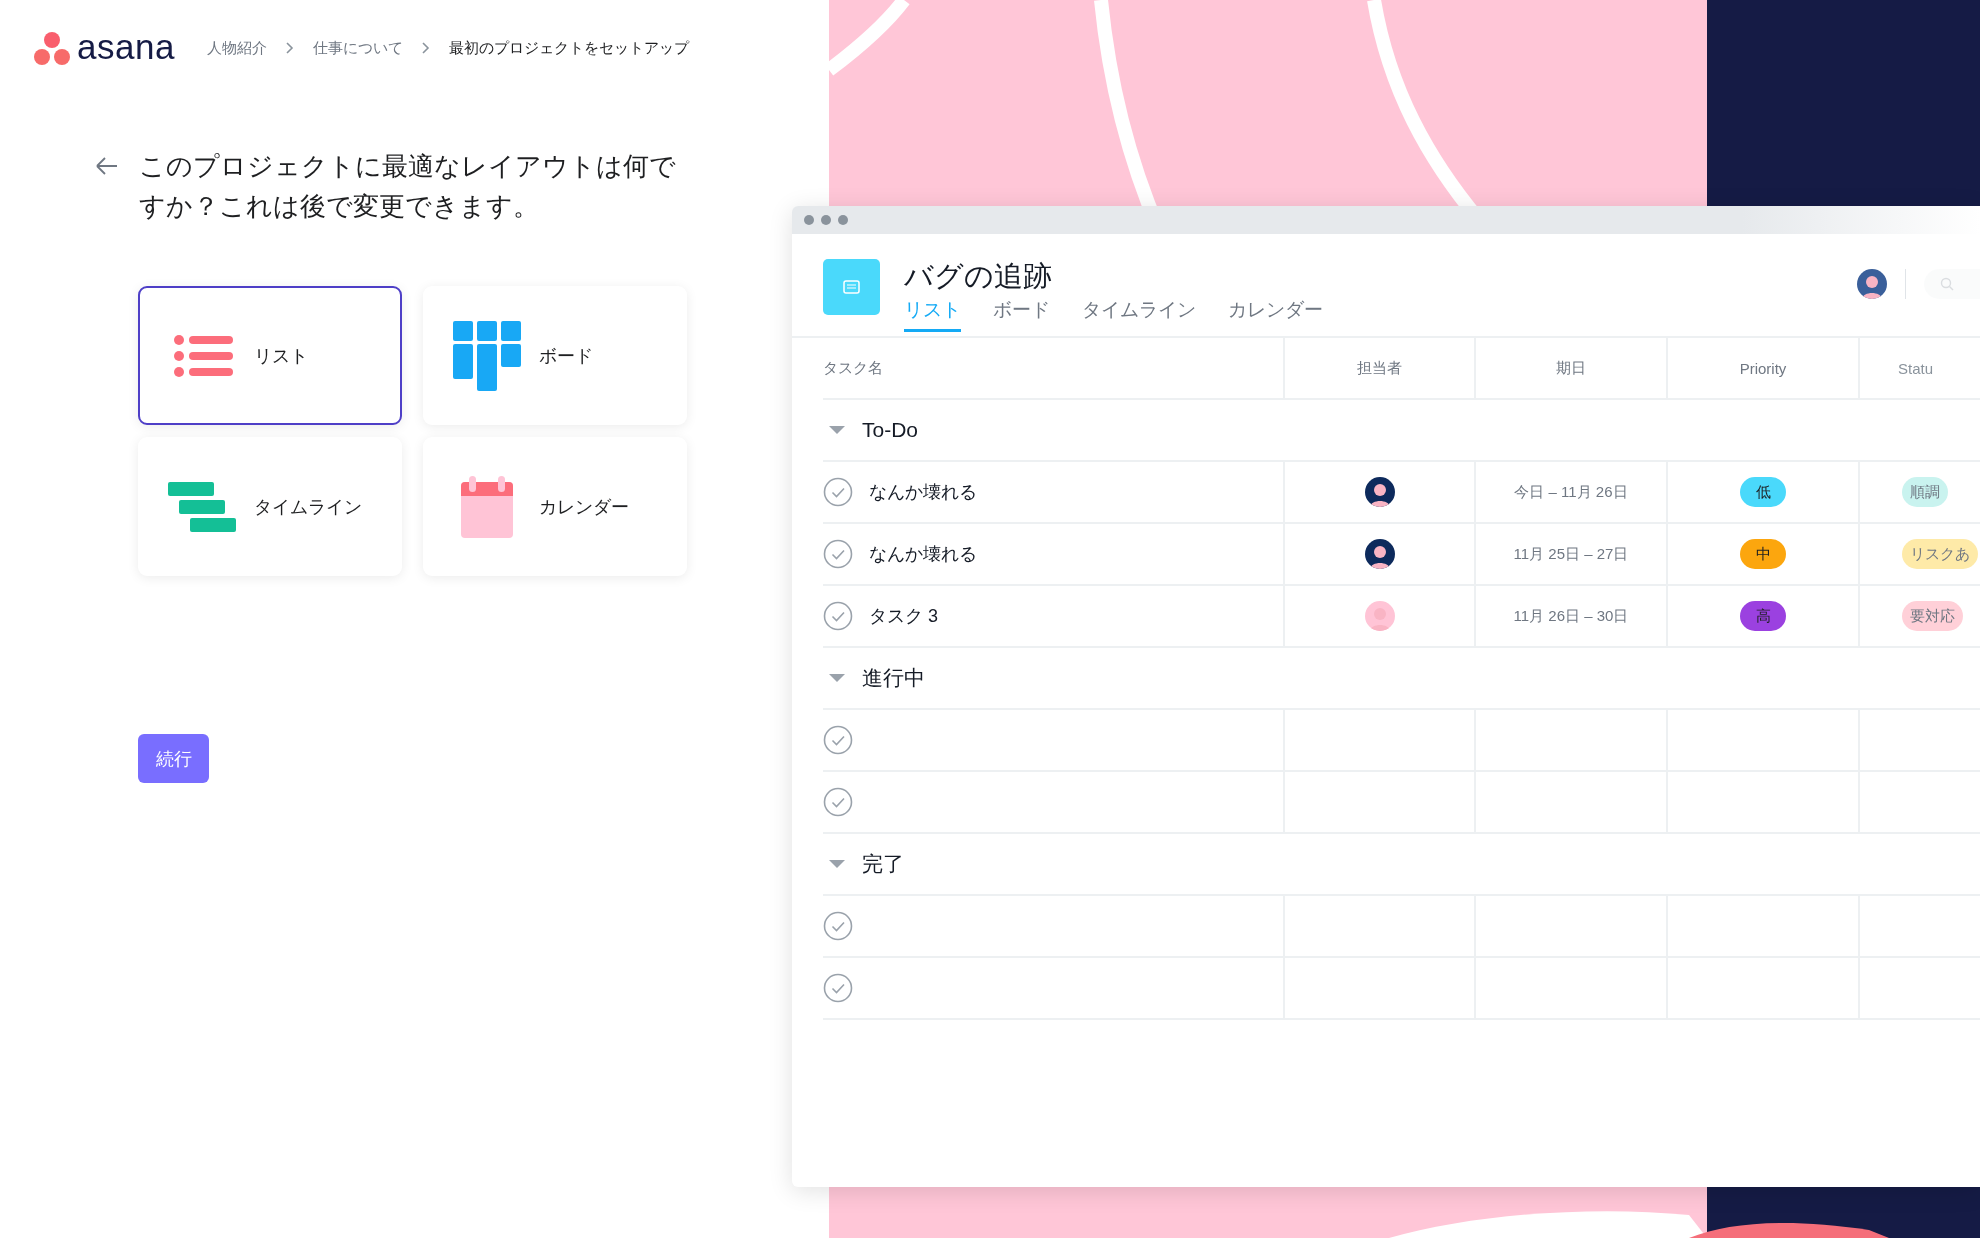 The image size is (1980, 1238). I want to click on column-header: 担当者, so click(1378, 368).